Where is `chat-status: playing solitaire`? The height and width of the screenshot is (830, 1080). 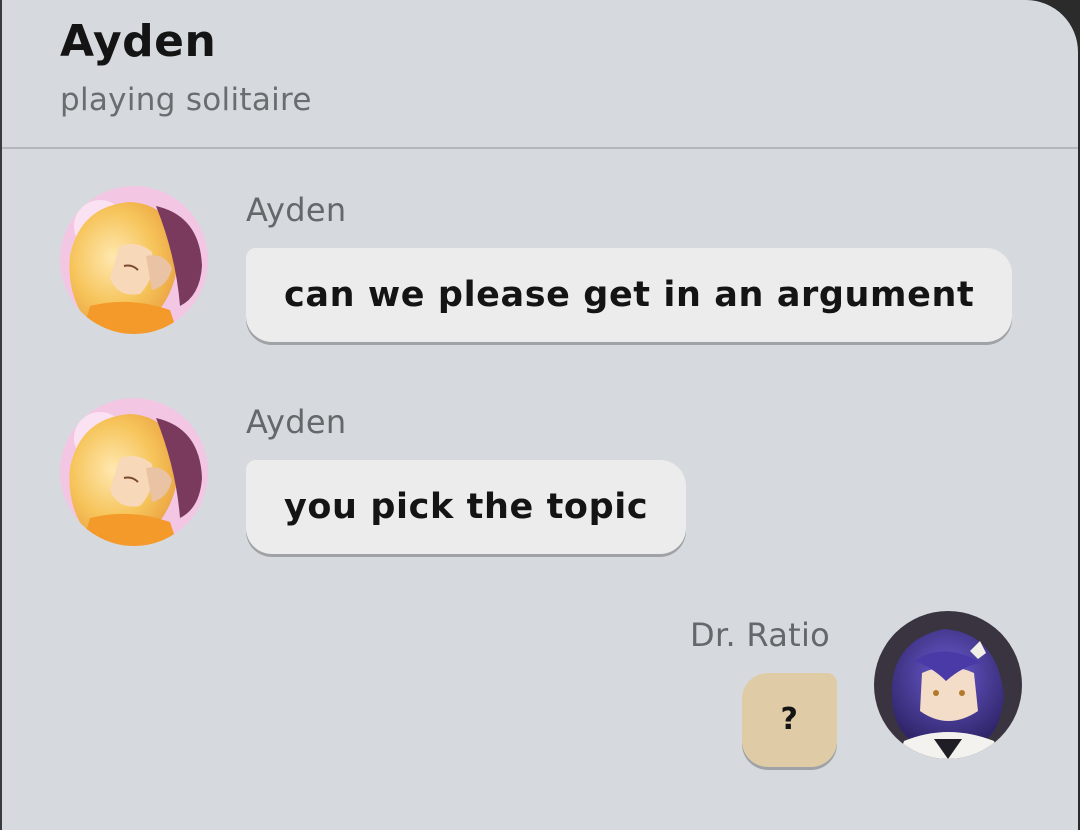 chat-status: playing solitaire is located at coordinates (186, 100).